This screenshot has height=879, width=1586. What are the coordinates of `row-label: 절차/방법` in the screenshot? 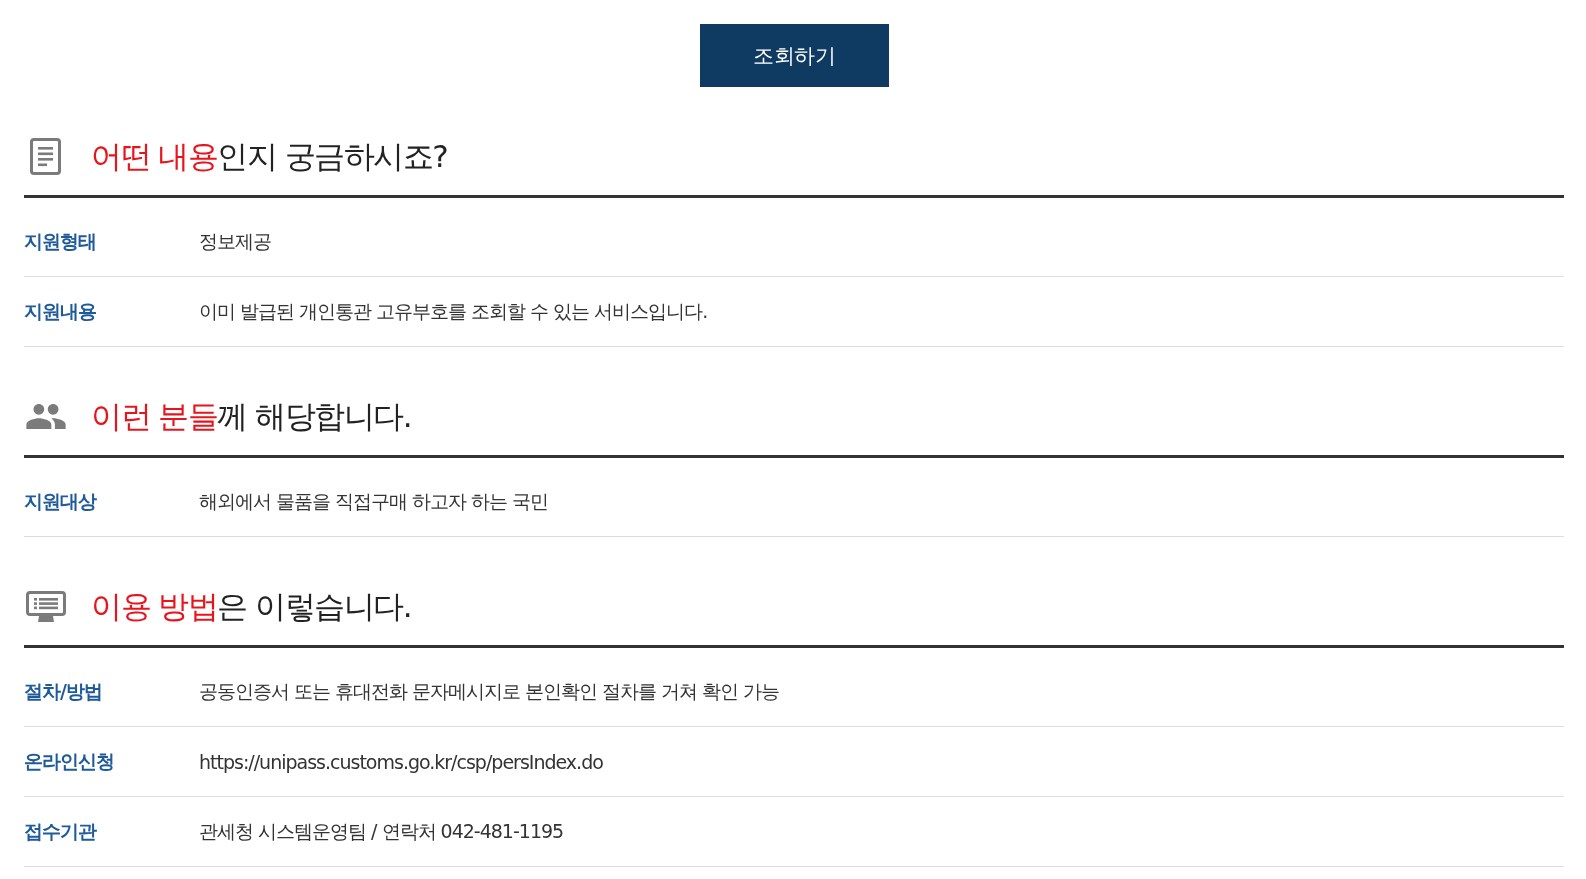 It's located at (63, 691).